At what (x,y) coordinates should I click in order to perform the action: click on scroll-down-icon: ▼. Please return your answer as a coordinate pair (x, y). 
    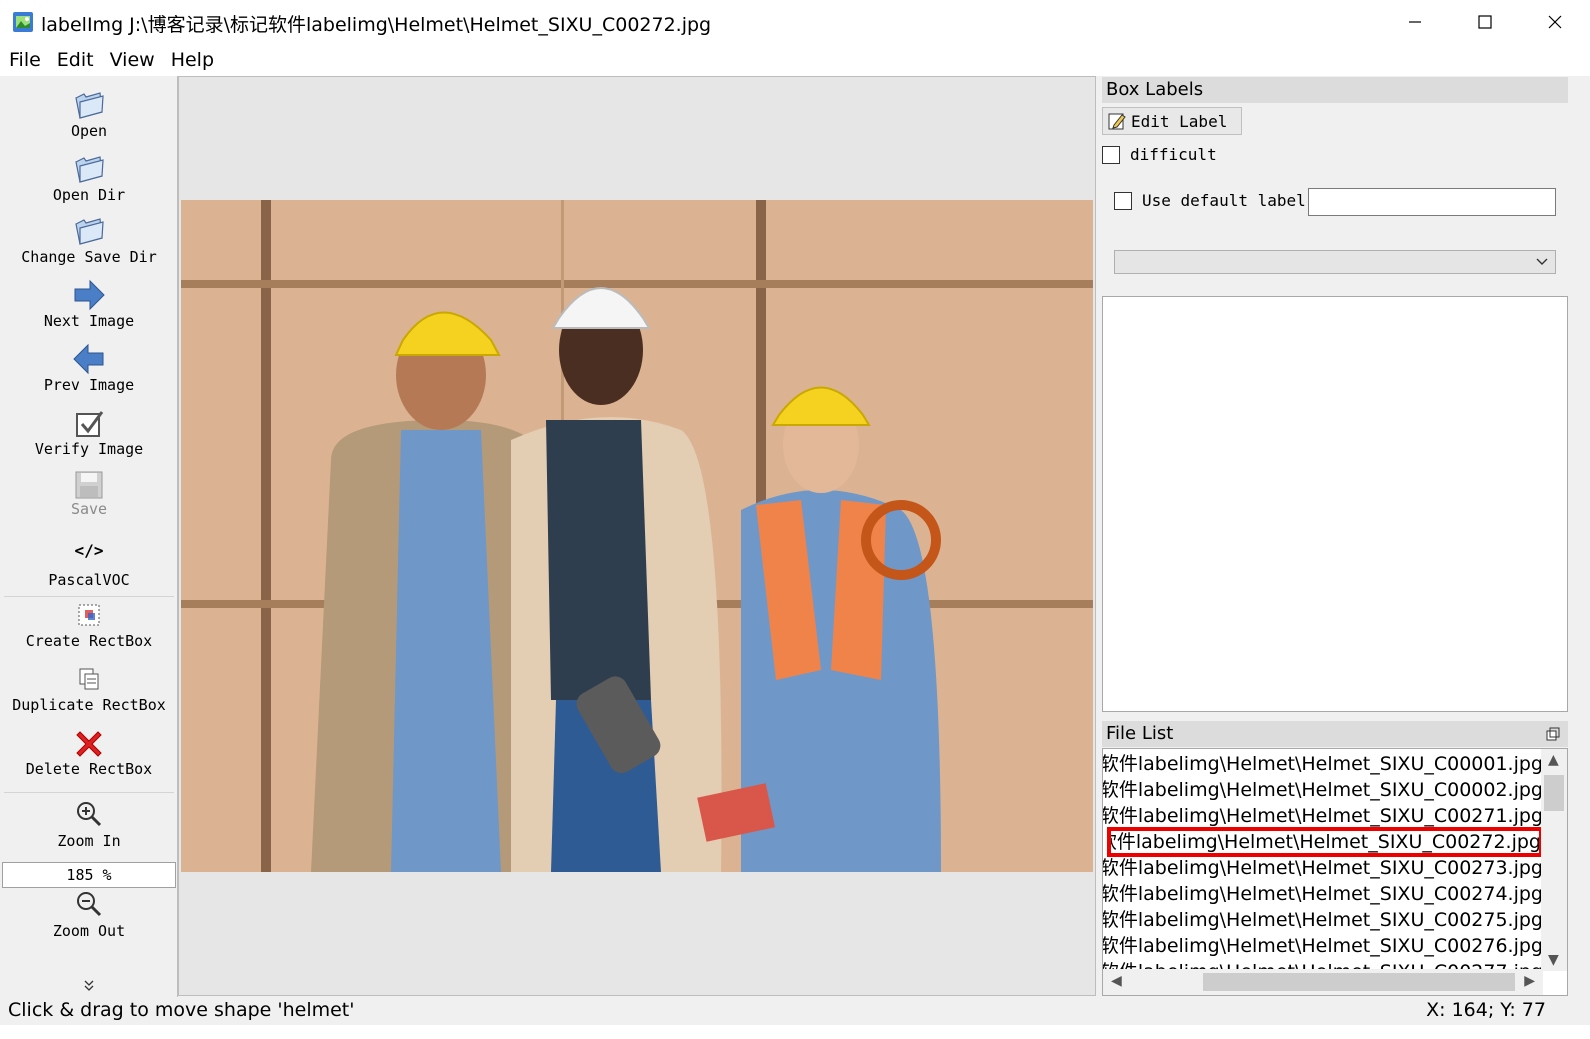
    Looking at the image, I should click on (1553, 960).